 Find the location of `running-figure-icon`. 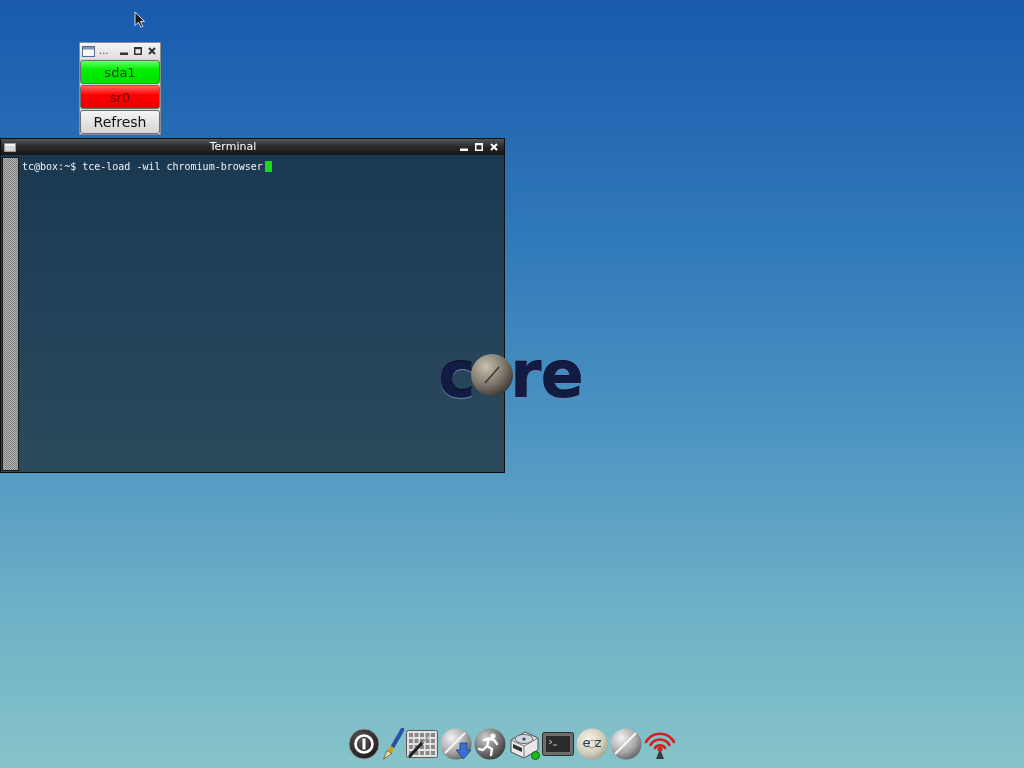

running-figure-icon is located at coordinates (490, 744).